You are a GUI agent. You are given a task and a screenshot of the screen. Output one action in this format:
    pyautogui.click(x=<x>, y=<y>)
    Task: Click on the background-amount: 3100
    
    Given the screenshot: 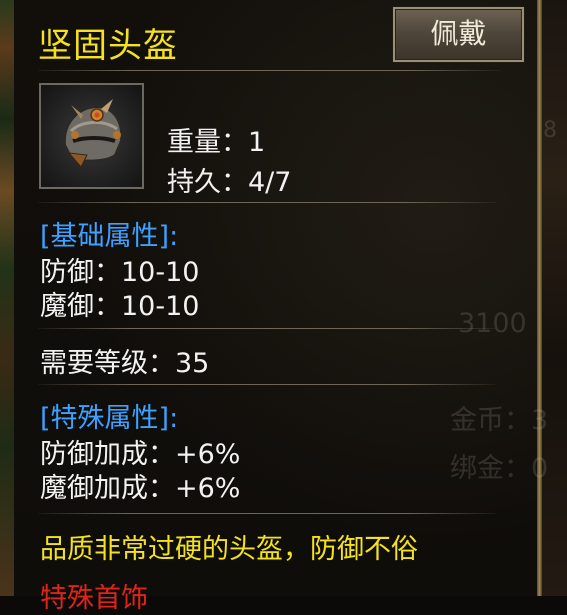 What is the action you would take?
    pyautogui.click(x=492, y=323)
    